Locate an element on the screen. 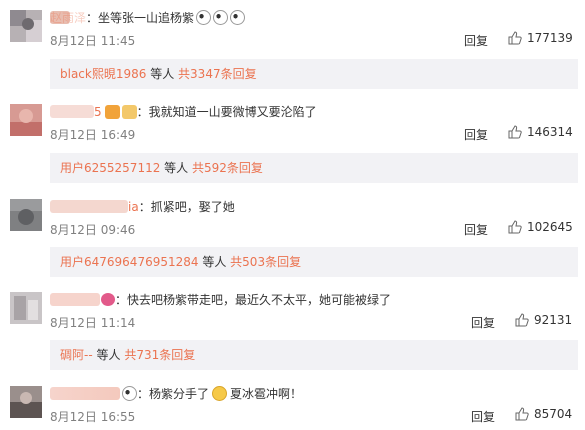 The width and height of the screenshot is (585, 430). fan-badge-icon is located at coordinates (129, 111).